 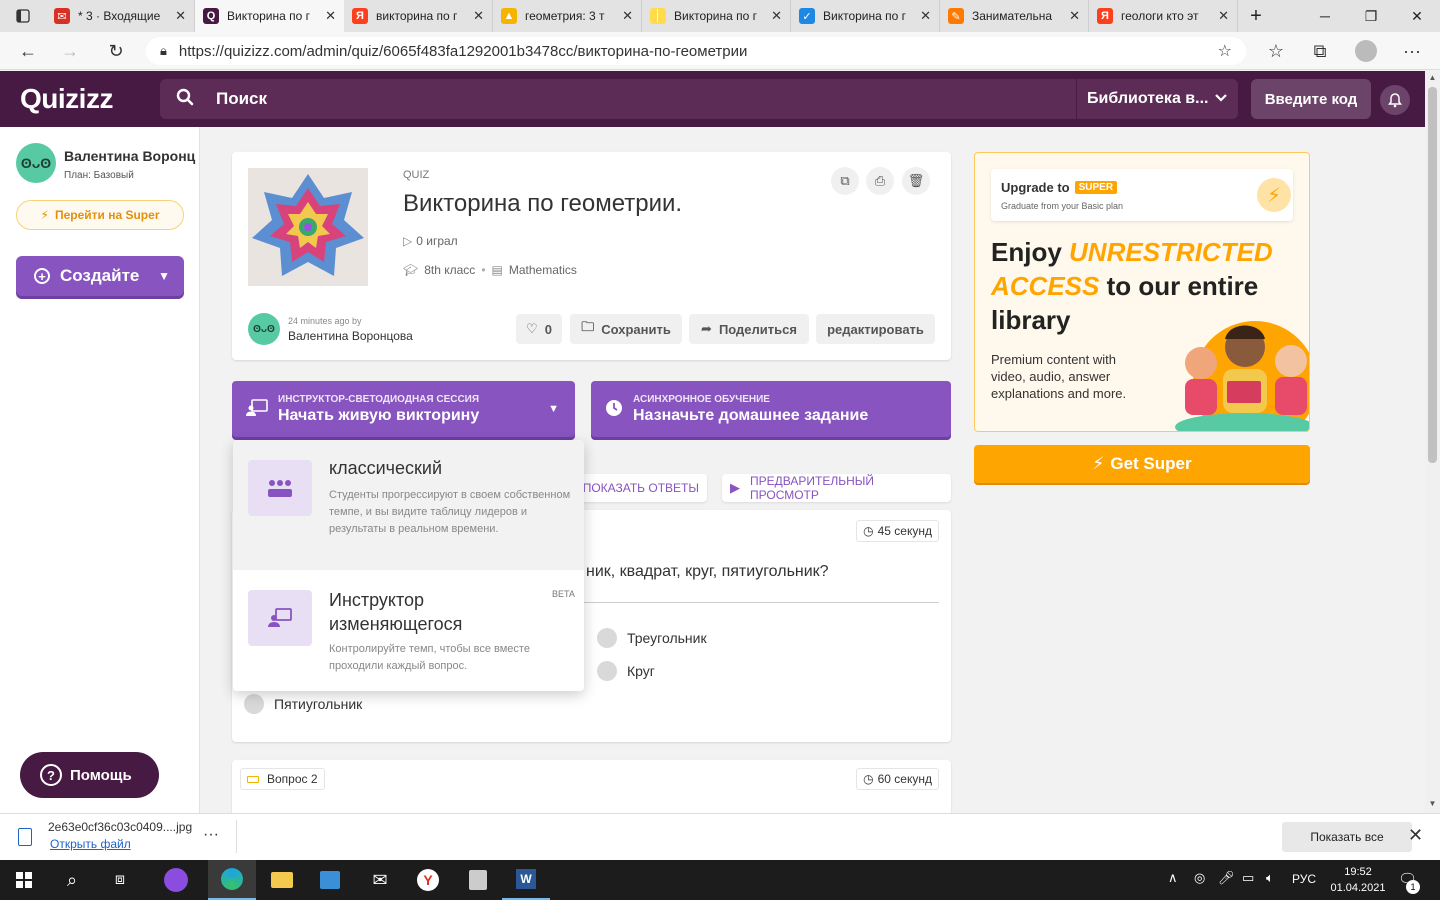 I want to click on tray-network-icon: ◎, so click(x=1199, y=878).